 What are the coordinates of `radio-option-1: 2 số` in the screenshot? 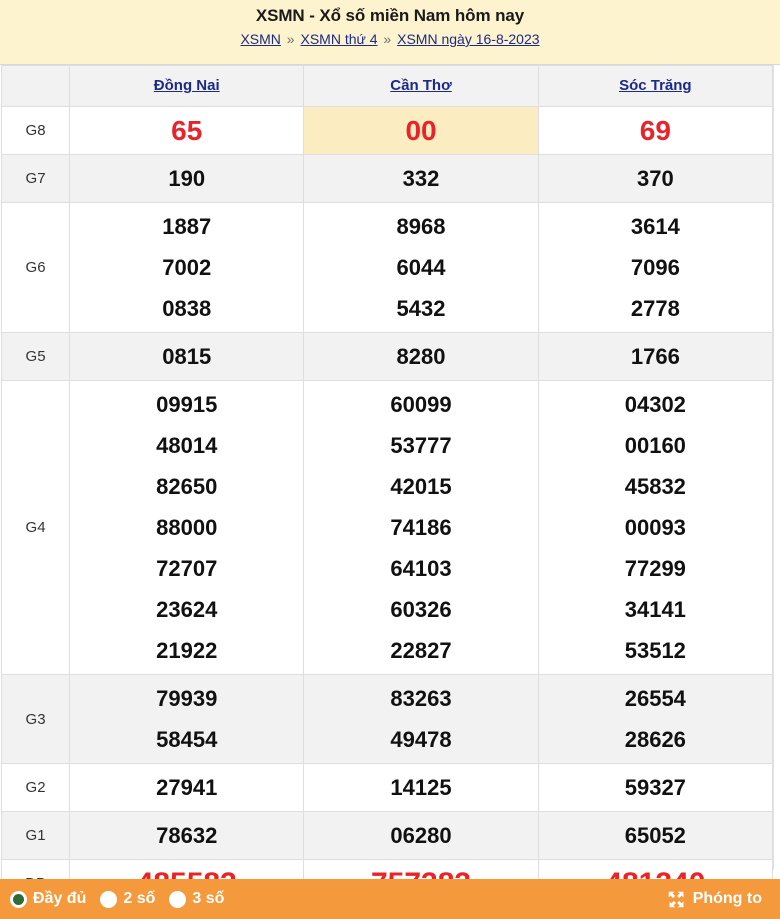 It's located at (127, 899).